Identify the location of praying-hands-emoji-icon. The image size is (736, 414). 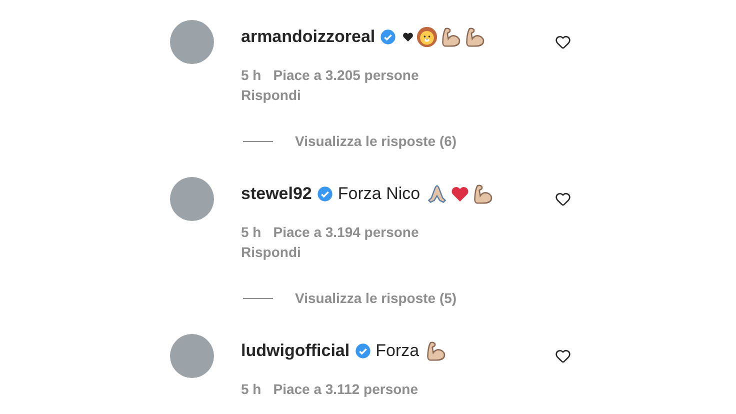
(437, 194).